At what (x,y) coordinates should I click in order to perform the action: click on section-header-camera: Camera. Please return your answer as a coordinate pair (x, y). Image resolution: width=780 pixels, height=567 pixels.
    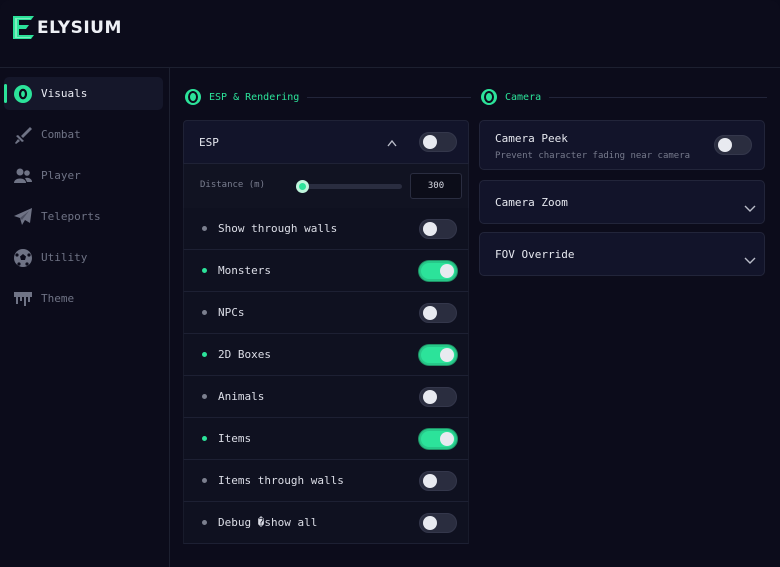
    Looking at the image, I should click on (624, 97).